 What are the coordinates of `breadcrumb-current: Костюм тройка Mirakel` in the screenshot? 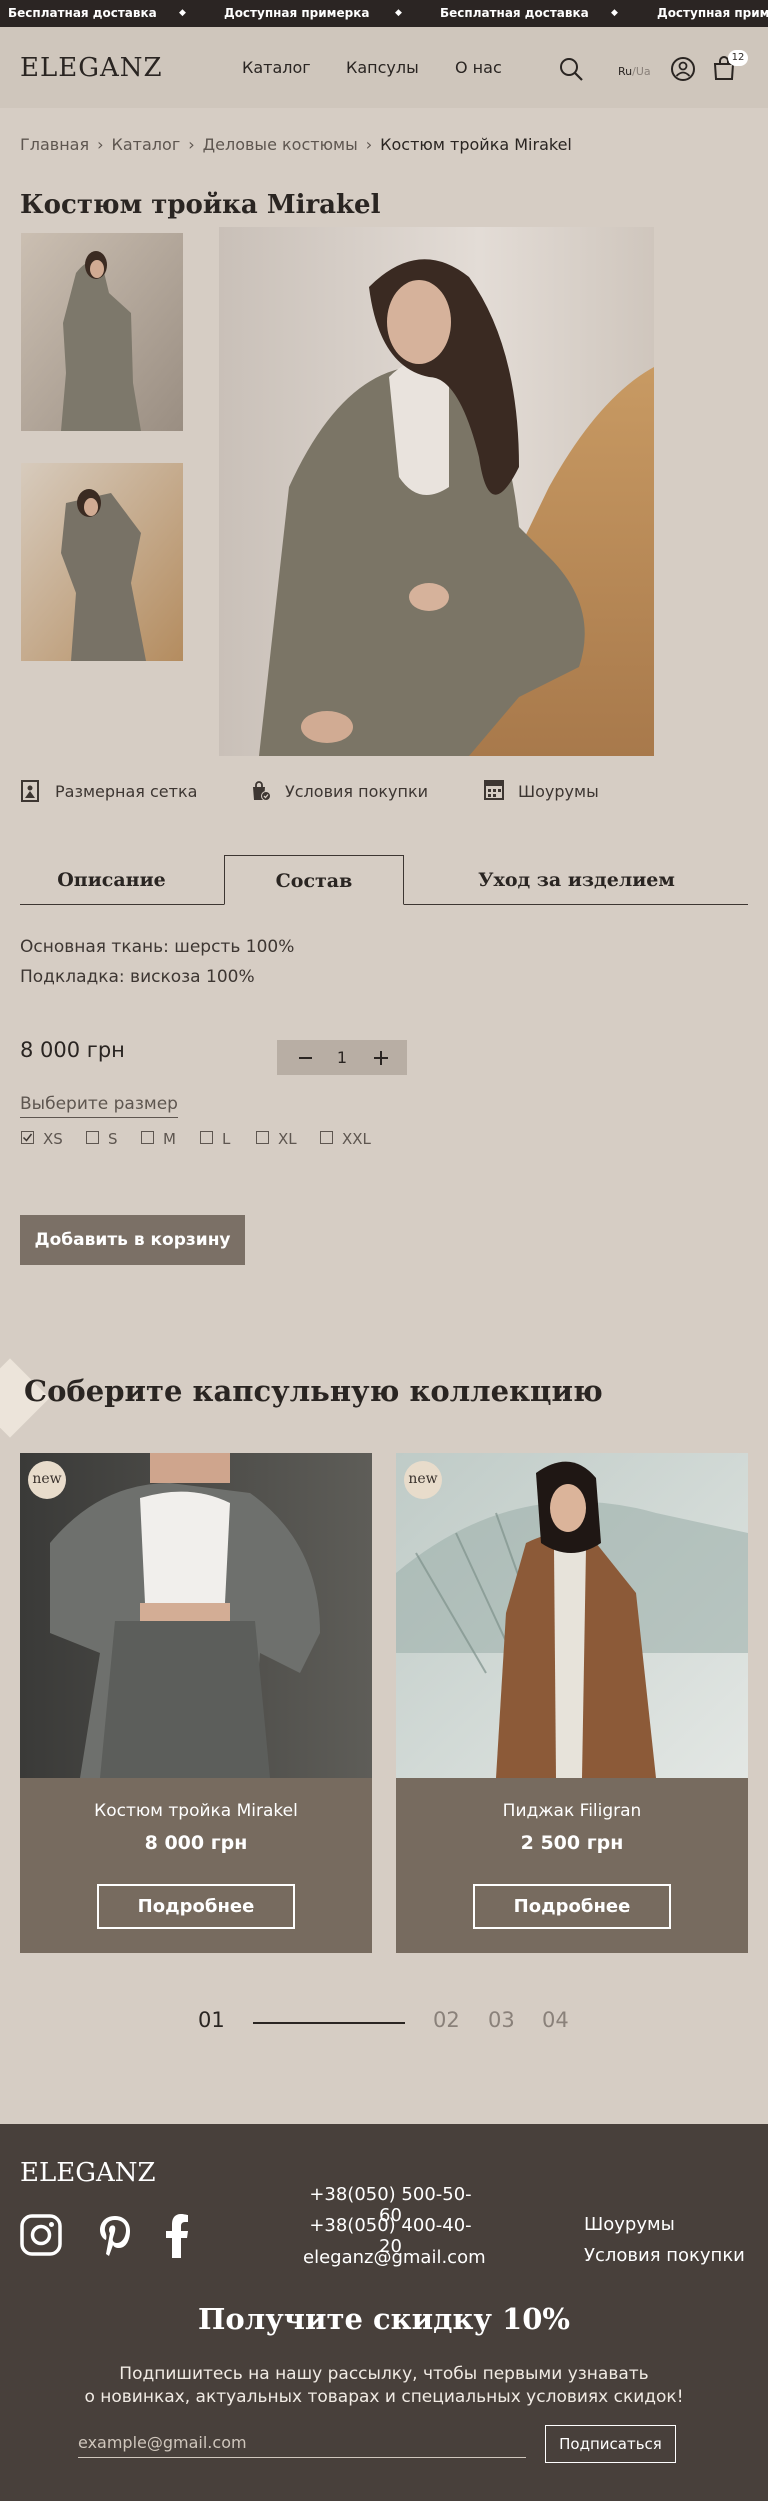 It's located at (476, 144).